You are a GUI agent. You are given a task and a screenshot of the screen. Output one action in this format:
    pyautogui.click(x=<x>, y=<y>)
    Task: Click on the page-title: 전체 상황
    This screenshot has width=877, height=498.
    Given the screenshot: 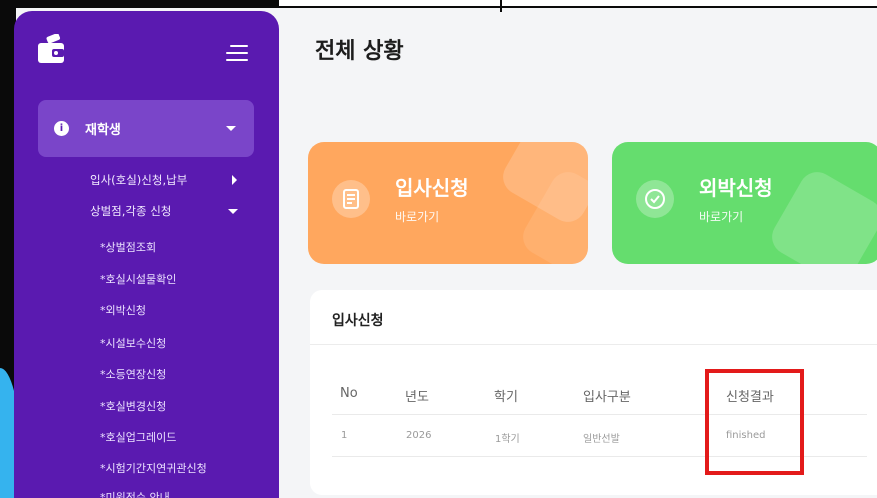 What is the action you would take?
    pyautogui.click(x=359, y=51)
    